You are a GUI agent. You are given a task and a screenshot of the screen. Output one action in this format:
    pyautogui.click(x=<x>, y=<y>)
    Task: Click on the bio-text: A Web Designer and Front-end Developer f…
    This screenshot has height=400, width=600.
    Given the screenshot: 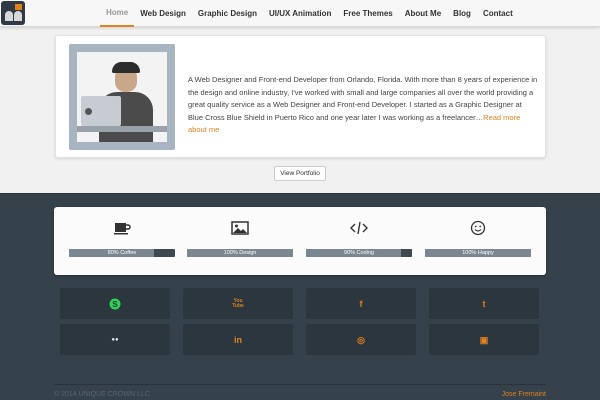 What is the action you would take?
    pyautogui.click(x=363, y=105)
    